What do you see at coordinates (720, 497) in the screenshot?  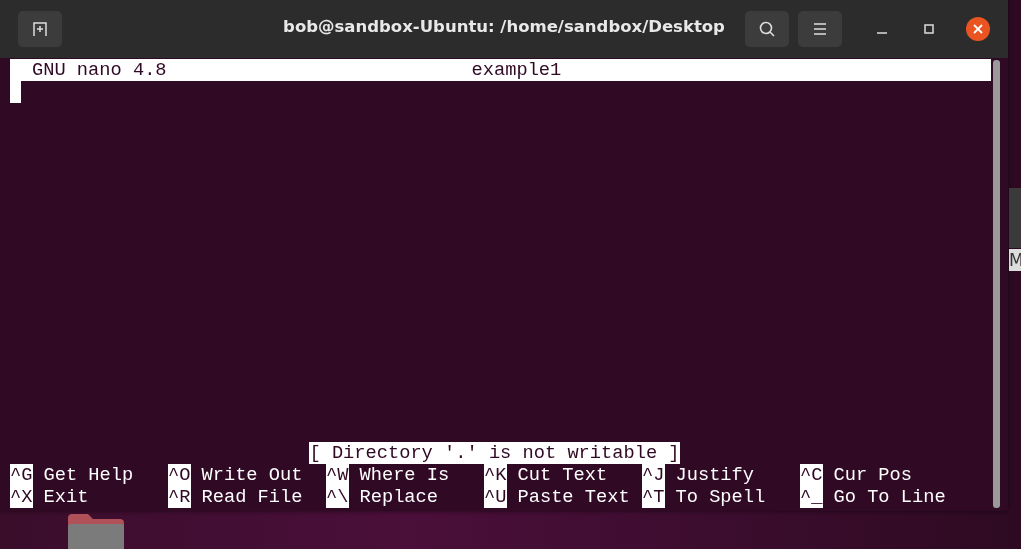 I see `shortcut-label: To Spell` at bounding box center [720, 497].